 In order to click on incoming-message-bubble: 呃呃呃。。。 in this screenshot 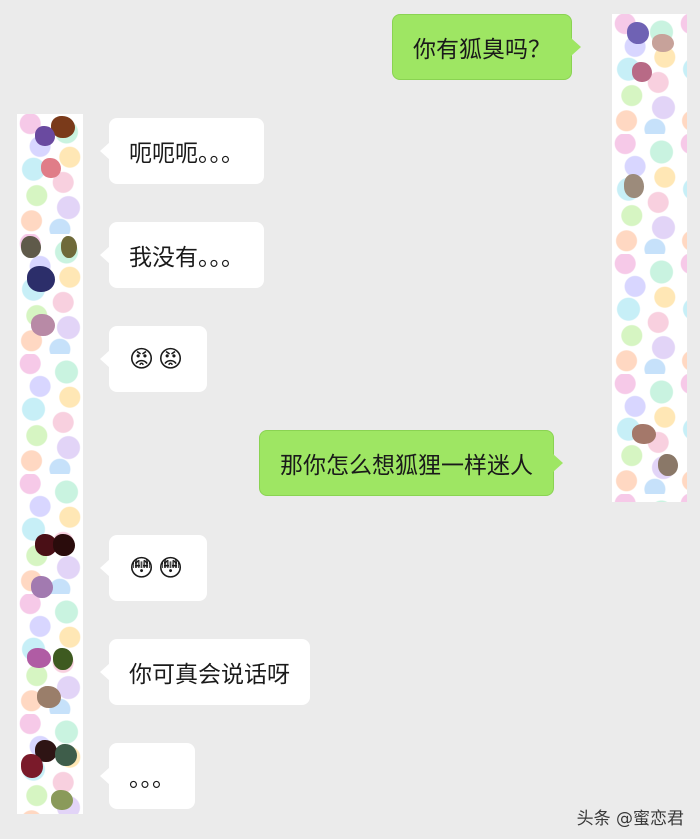, I will do `click(182, 151)`.